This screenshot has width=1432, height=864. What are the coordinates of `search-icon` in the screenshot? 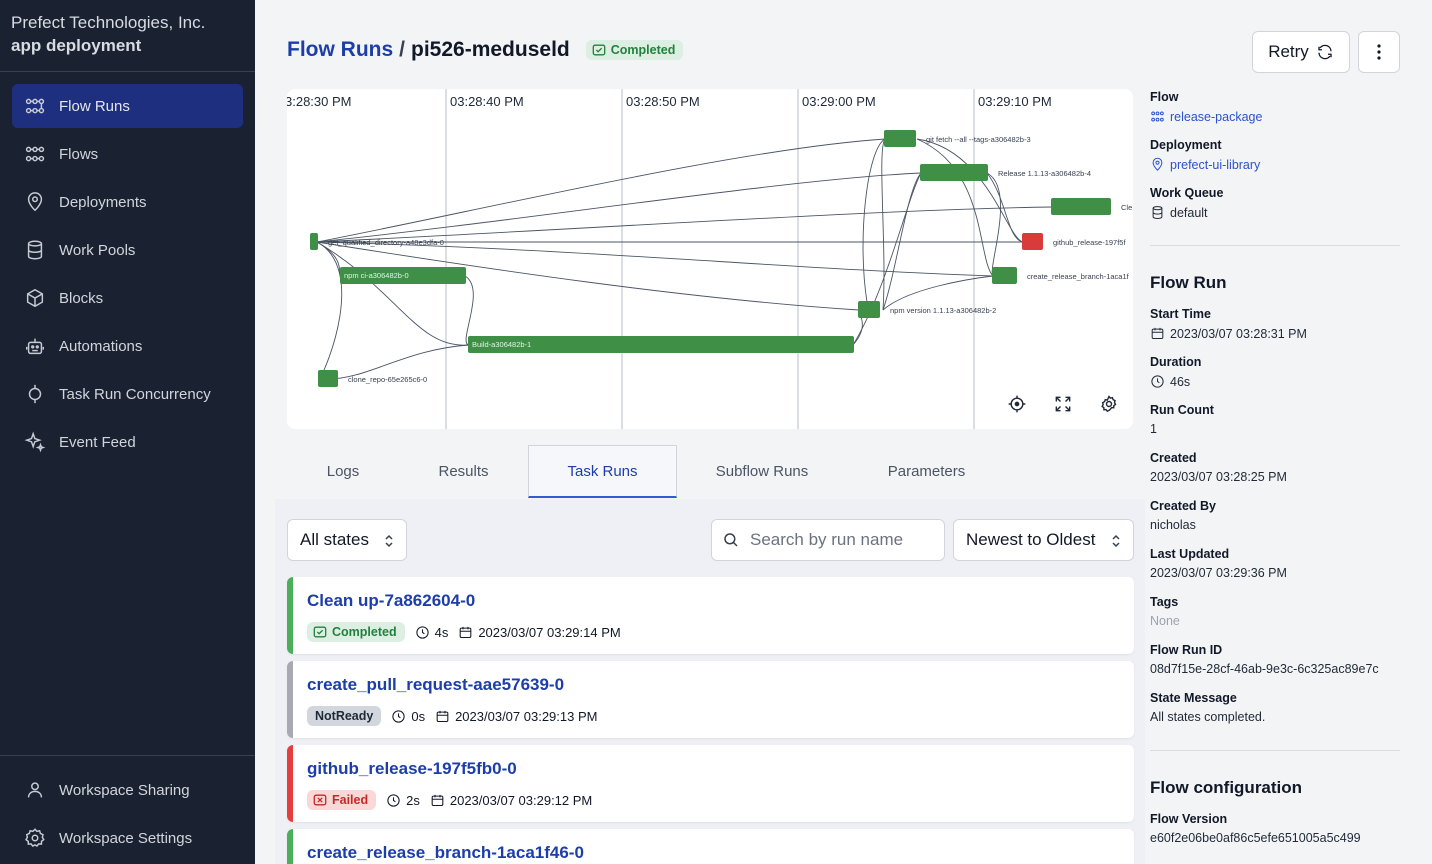 It's located at (731, 540).